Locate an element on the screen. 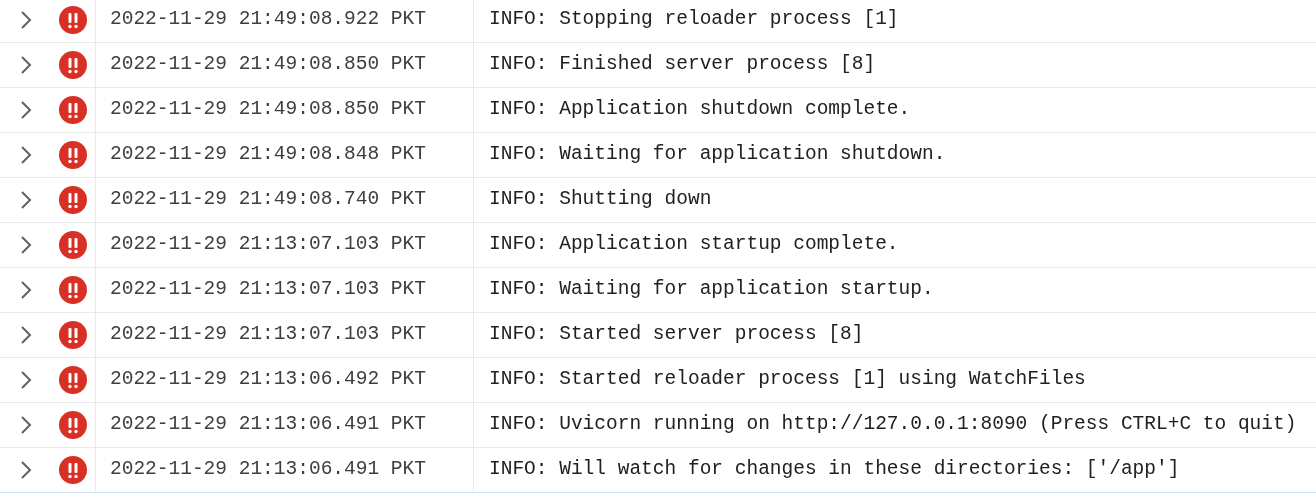 This screenshot has width=1316, height=494. timestamp: 2022-11-29 21:49:08.848 PKT is located at coordinates (268, 155).